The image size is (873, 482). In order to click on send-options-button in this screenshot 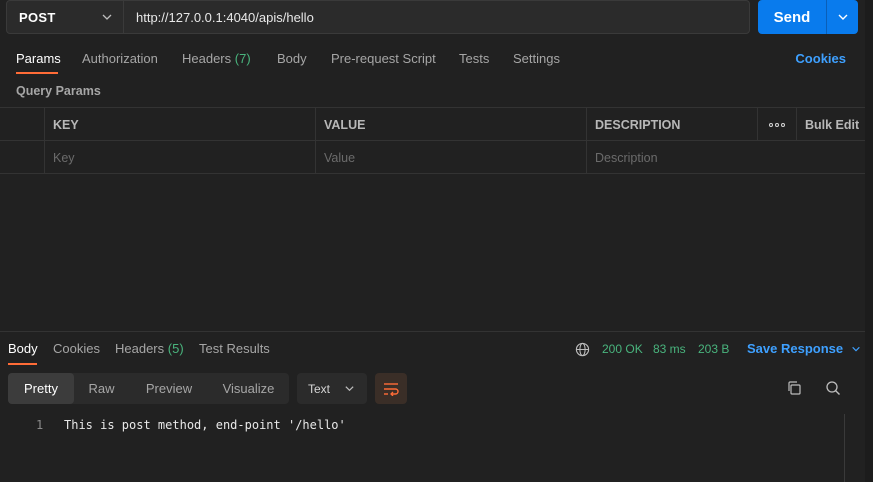, I will do `click(842, 17)`.